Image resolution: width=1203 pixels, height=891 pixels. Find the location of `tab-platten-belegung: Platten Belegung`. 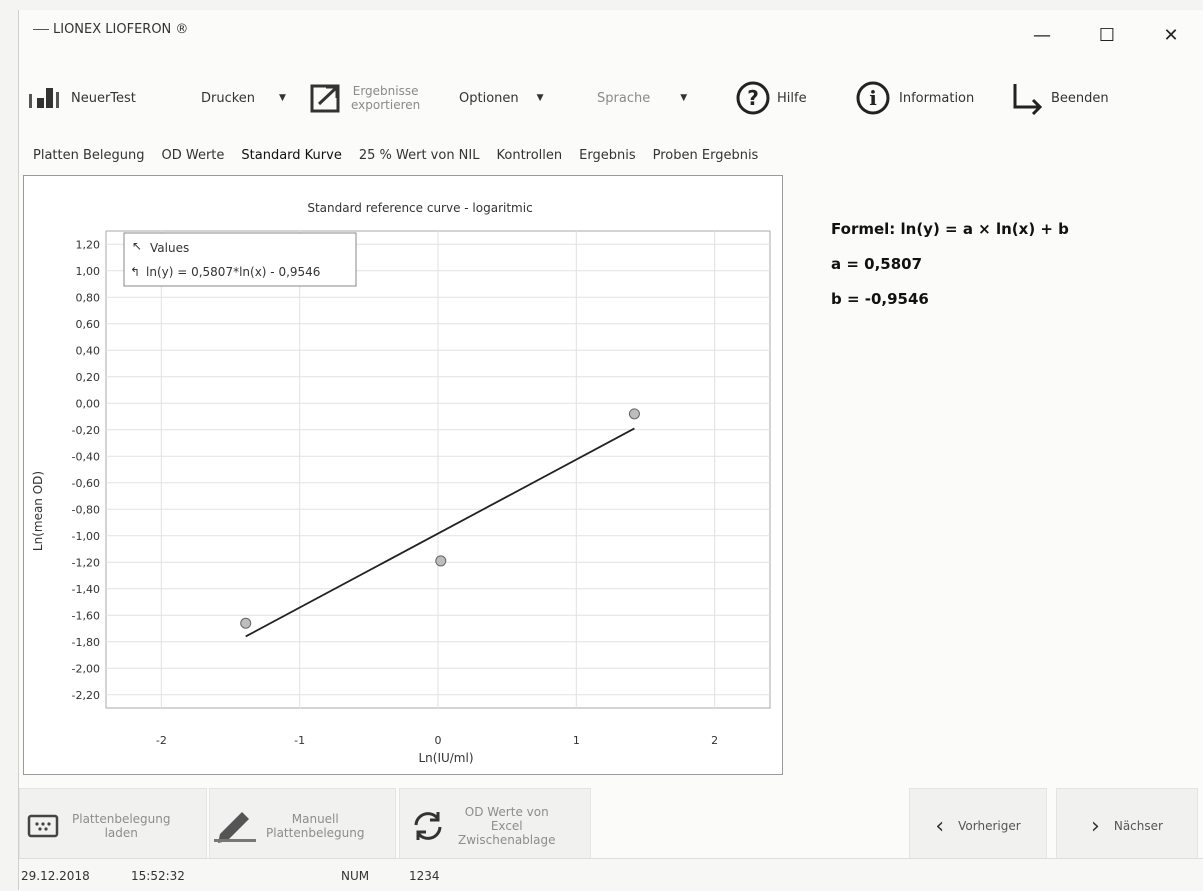

tab-platten-belegung: Platten Belegung is located at coordinates (89, 159).